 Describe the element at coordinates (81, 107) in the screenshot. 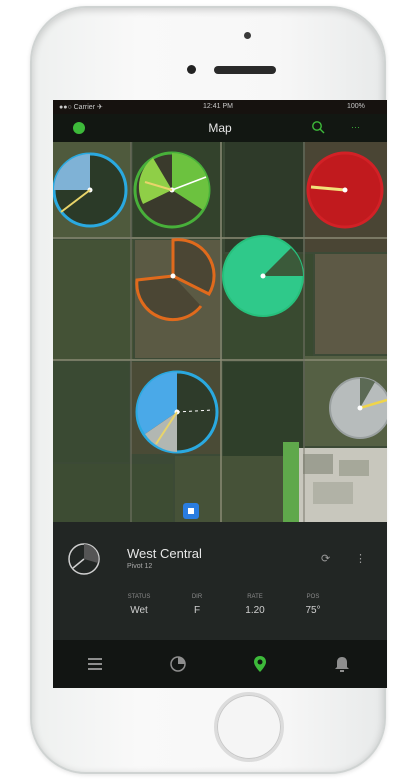

I see `carrier-label: ●●○ Carrier ✈` at that location.